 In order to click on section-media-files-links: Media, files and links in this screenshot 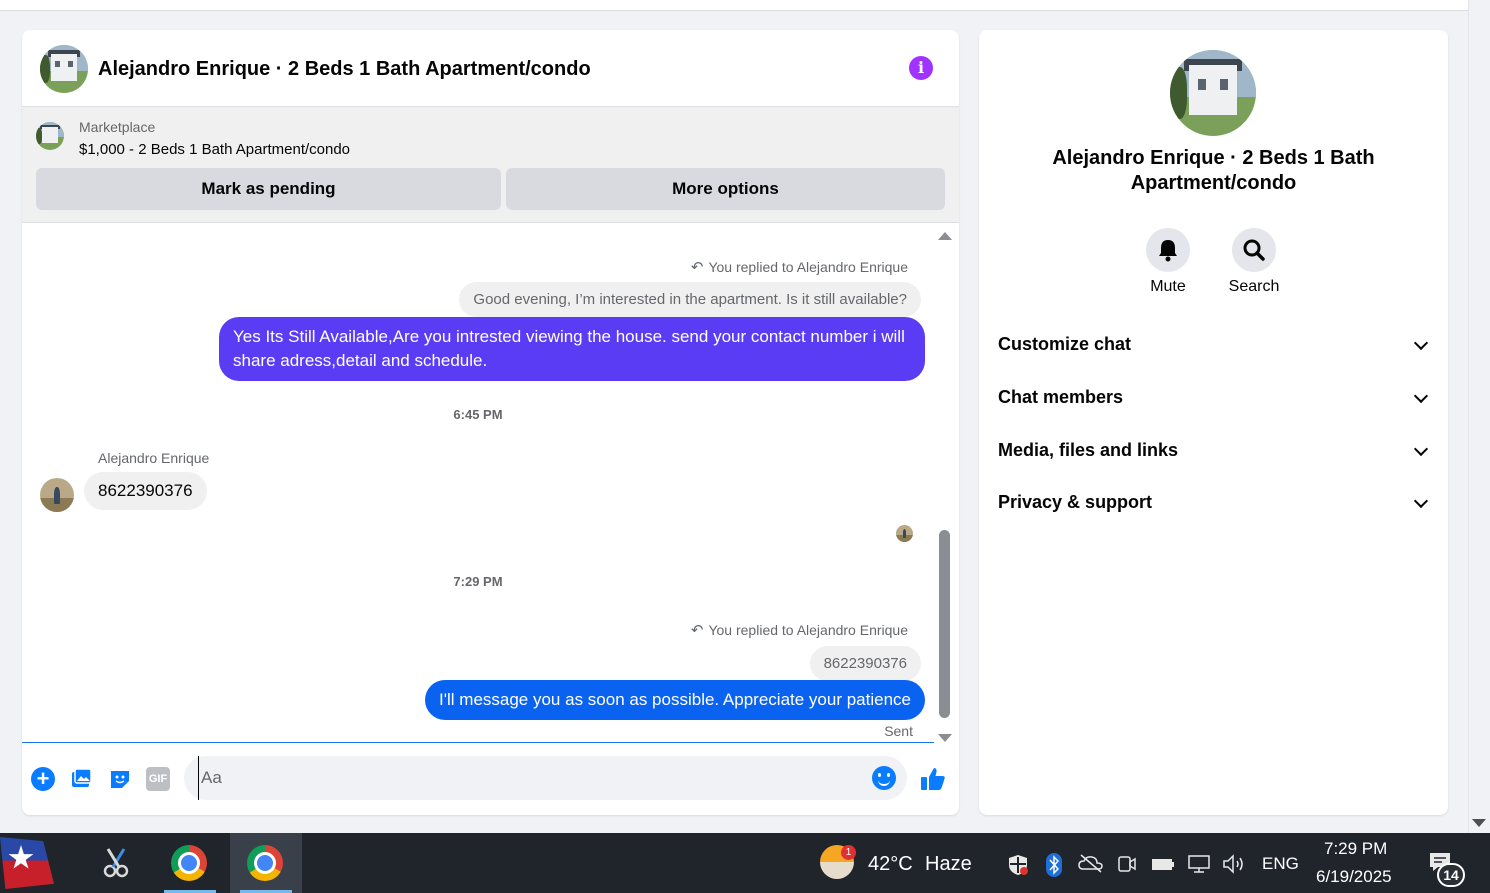, I will do `click(1214, 452)`.